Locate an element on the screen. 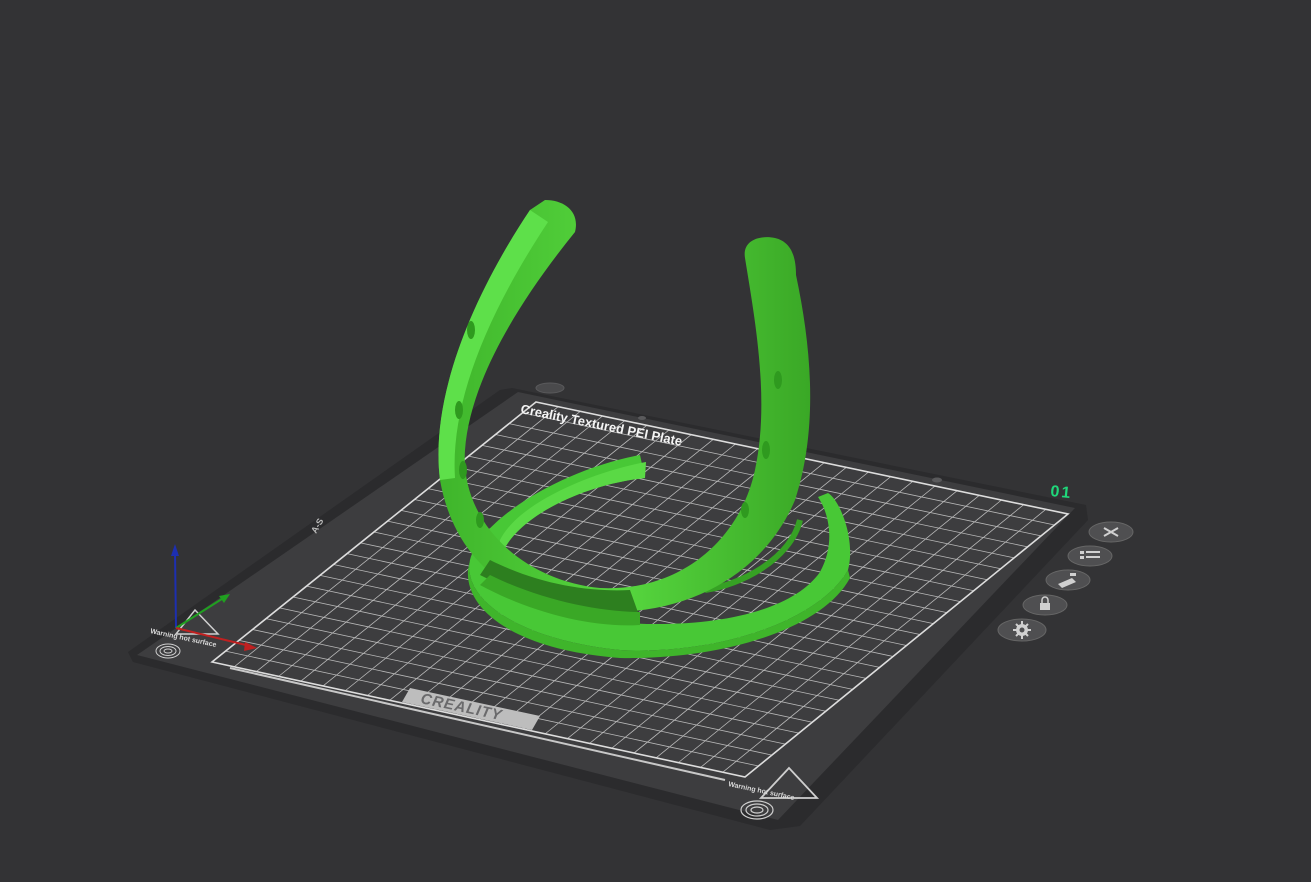 This screenshot has width=1311, height=882. auto-orient-button is located at coordinates (1068, 580).